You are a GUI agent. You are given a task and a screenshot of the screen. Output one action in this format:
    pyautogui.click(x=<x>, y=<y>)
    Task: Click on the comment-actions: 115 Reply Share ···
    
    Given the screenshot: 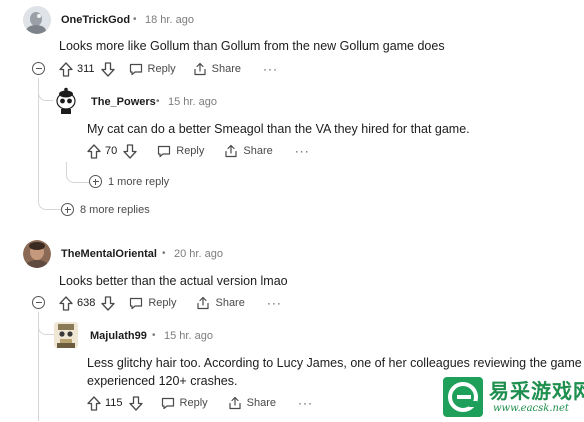 What is the action you would take?
    pyautogui.click(x=200, y=403)
    